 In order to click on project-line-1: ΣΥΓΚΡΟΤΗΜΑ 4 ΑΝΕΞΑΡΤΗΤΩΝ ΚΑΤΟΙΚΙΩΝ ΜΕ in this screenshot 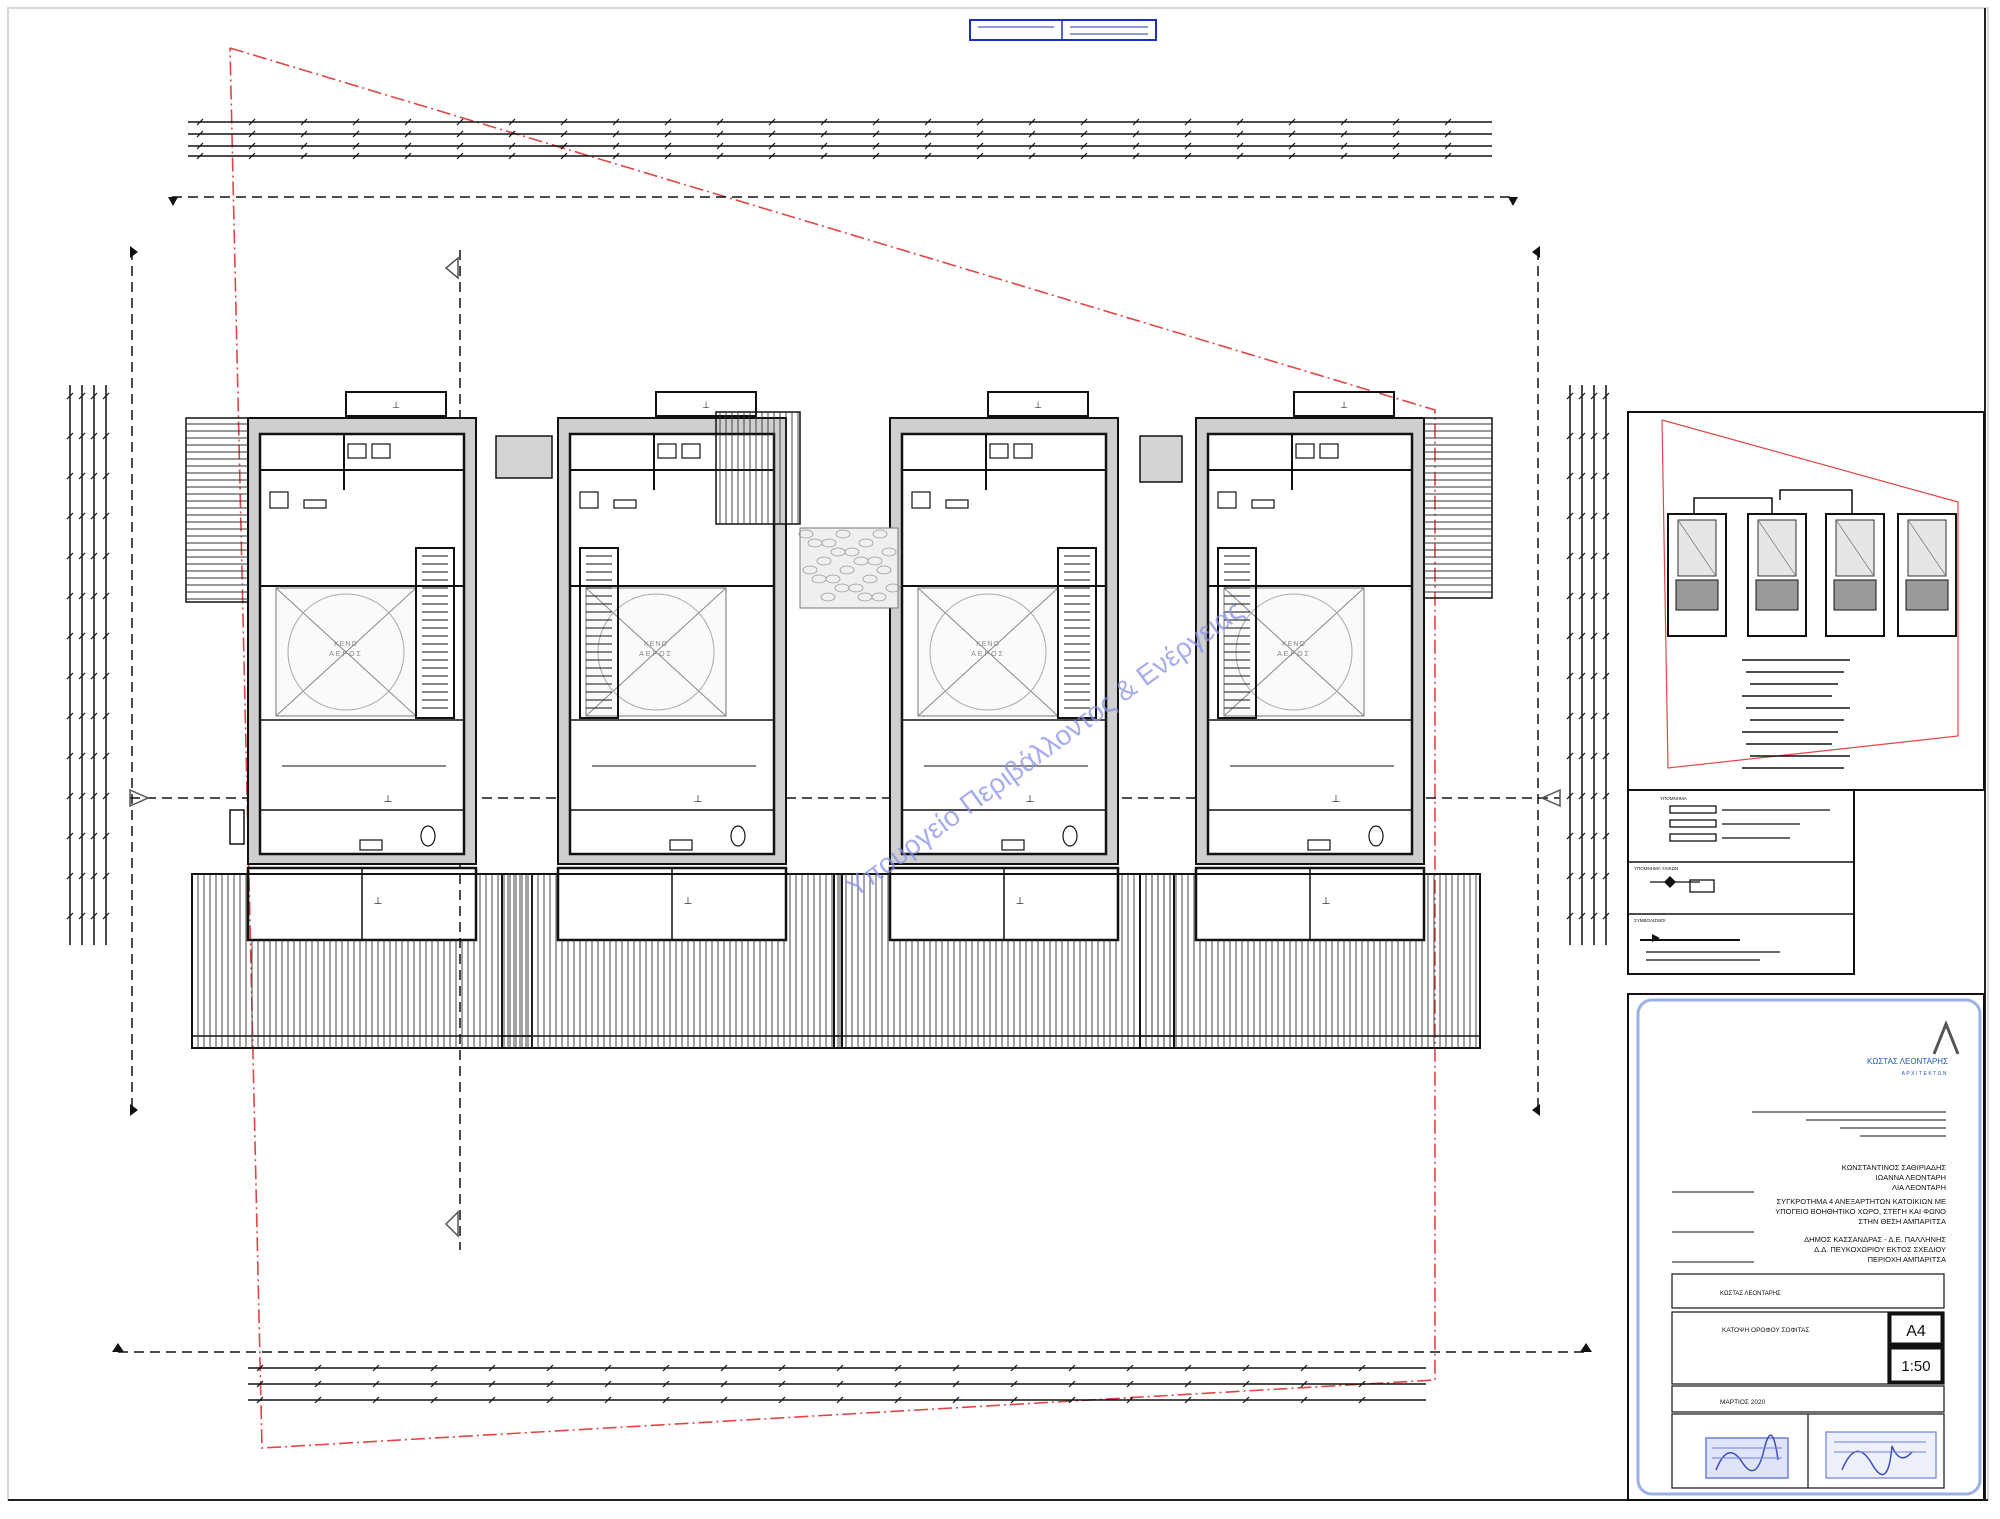, I will do `click(1861, 1201)`.